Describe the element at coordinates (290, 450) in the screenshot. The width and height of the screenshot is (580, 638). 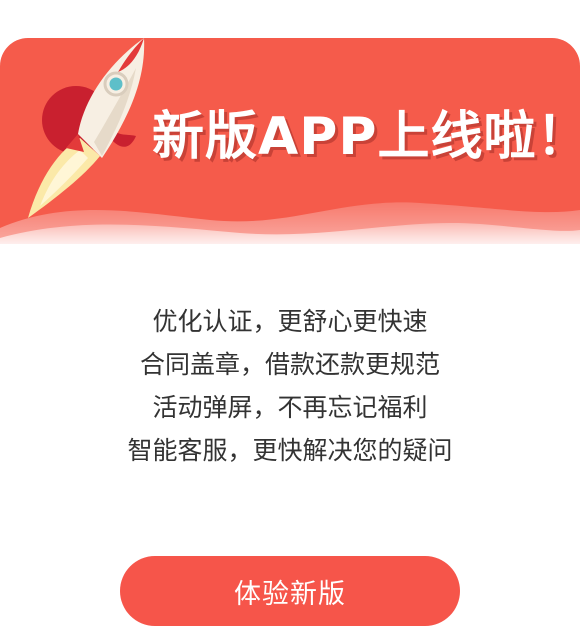
I see `feature-item: 智能客服，更快解决您的疑问` at that location.